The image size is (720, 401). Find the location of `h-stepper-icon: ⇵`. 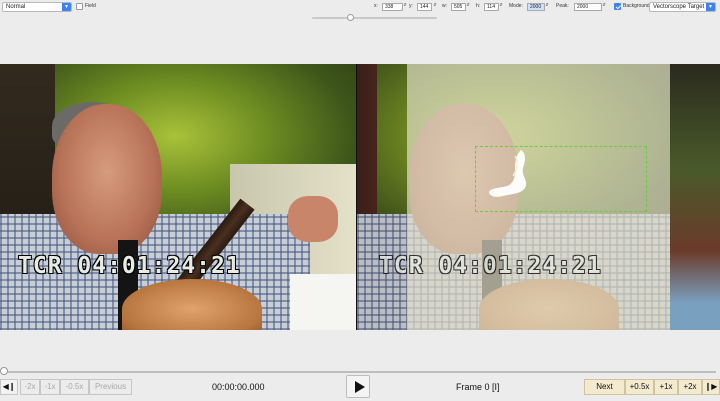

h-stepper-icon: ⇵ is located at coordinates (501, 7).